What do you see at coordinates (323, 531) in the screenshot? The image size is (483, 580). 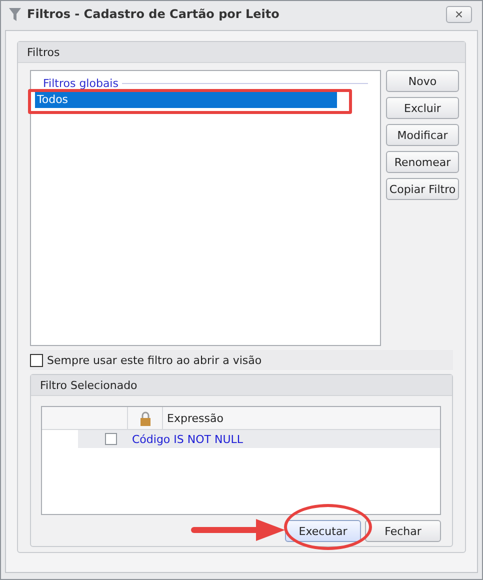 I see `dialog-button: Executar` at bounding box center [323, 531].